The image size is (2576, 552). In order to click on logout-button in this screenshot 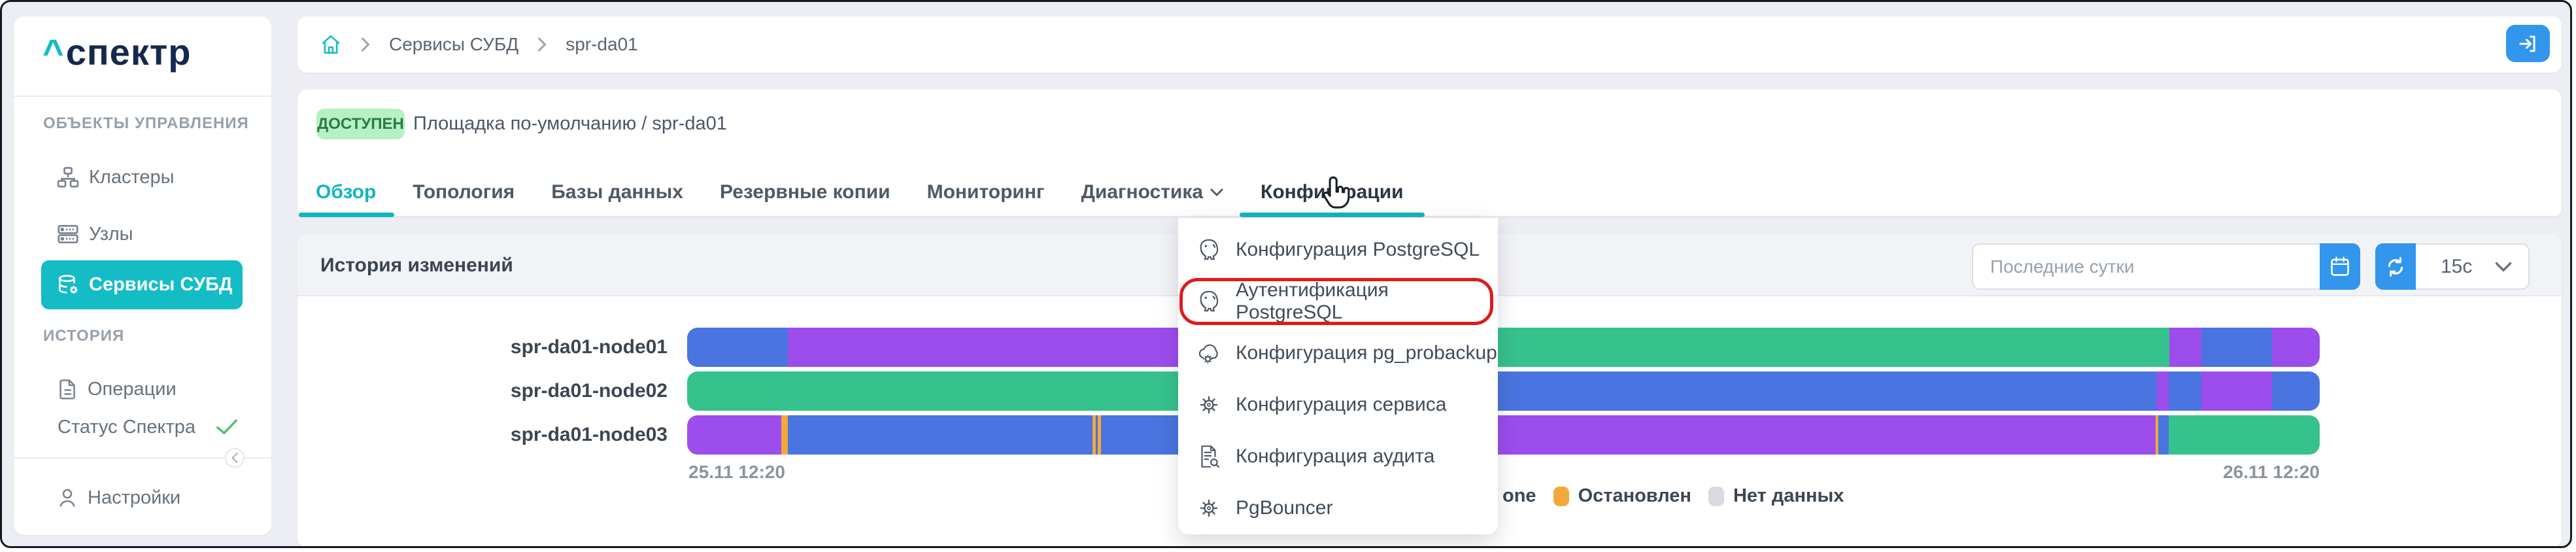, I will do `click(2528, 43)`.